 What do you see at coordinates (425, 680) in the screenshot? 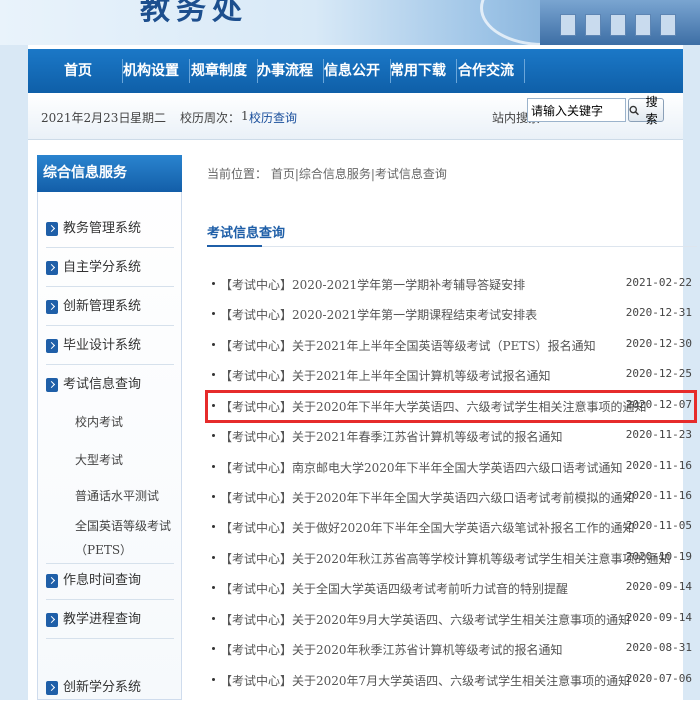
I see `news-title: 【考试中心】关于2020年7月大学英语四、六级考试学生相关注意事项的通知` at bounding box center [425, 680].